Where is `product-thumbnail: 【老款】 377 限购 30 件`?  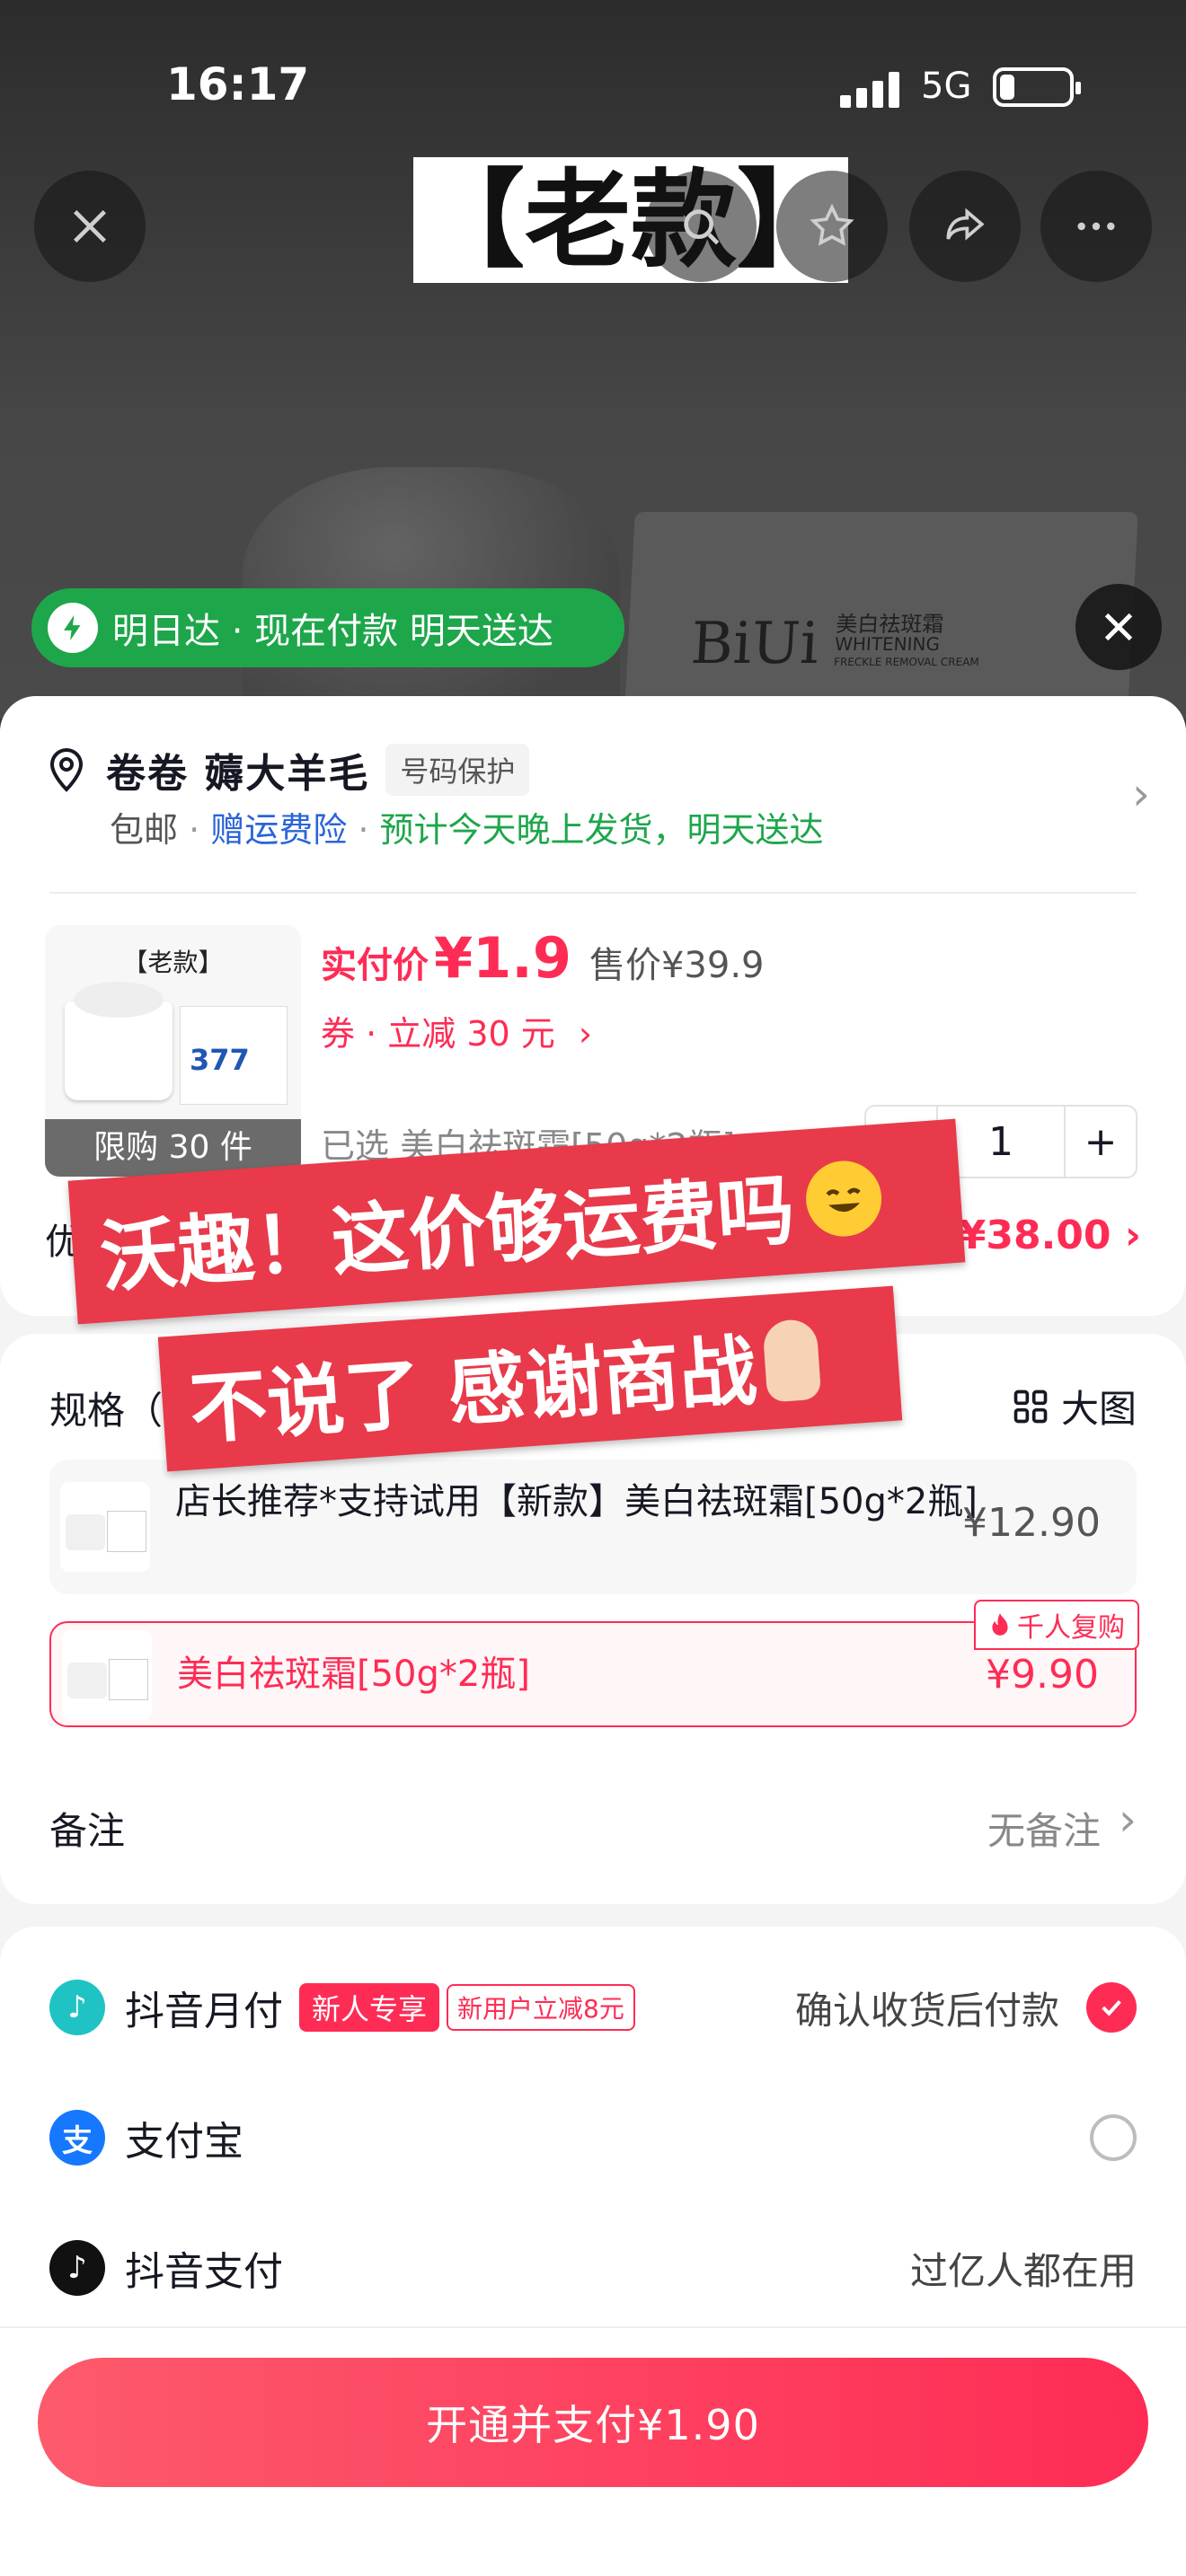
product-thumbnail: 【老款】 377 限购 30 件 is located at coordinates (173, 1051).